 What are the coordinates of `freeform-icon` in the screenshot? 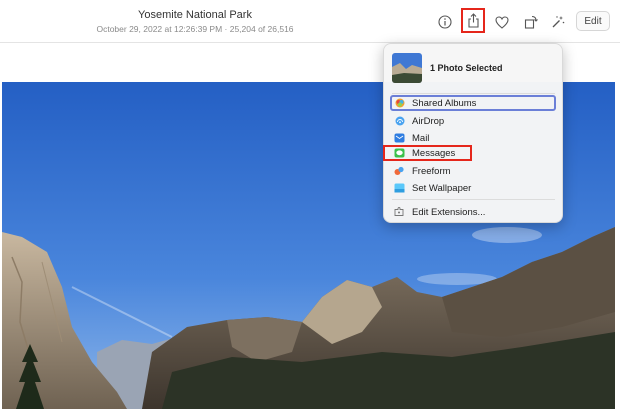 It's located at (399, 171).